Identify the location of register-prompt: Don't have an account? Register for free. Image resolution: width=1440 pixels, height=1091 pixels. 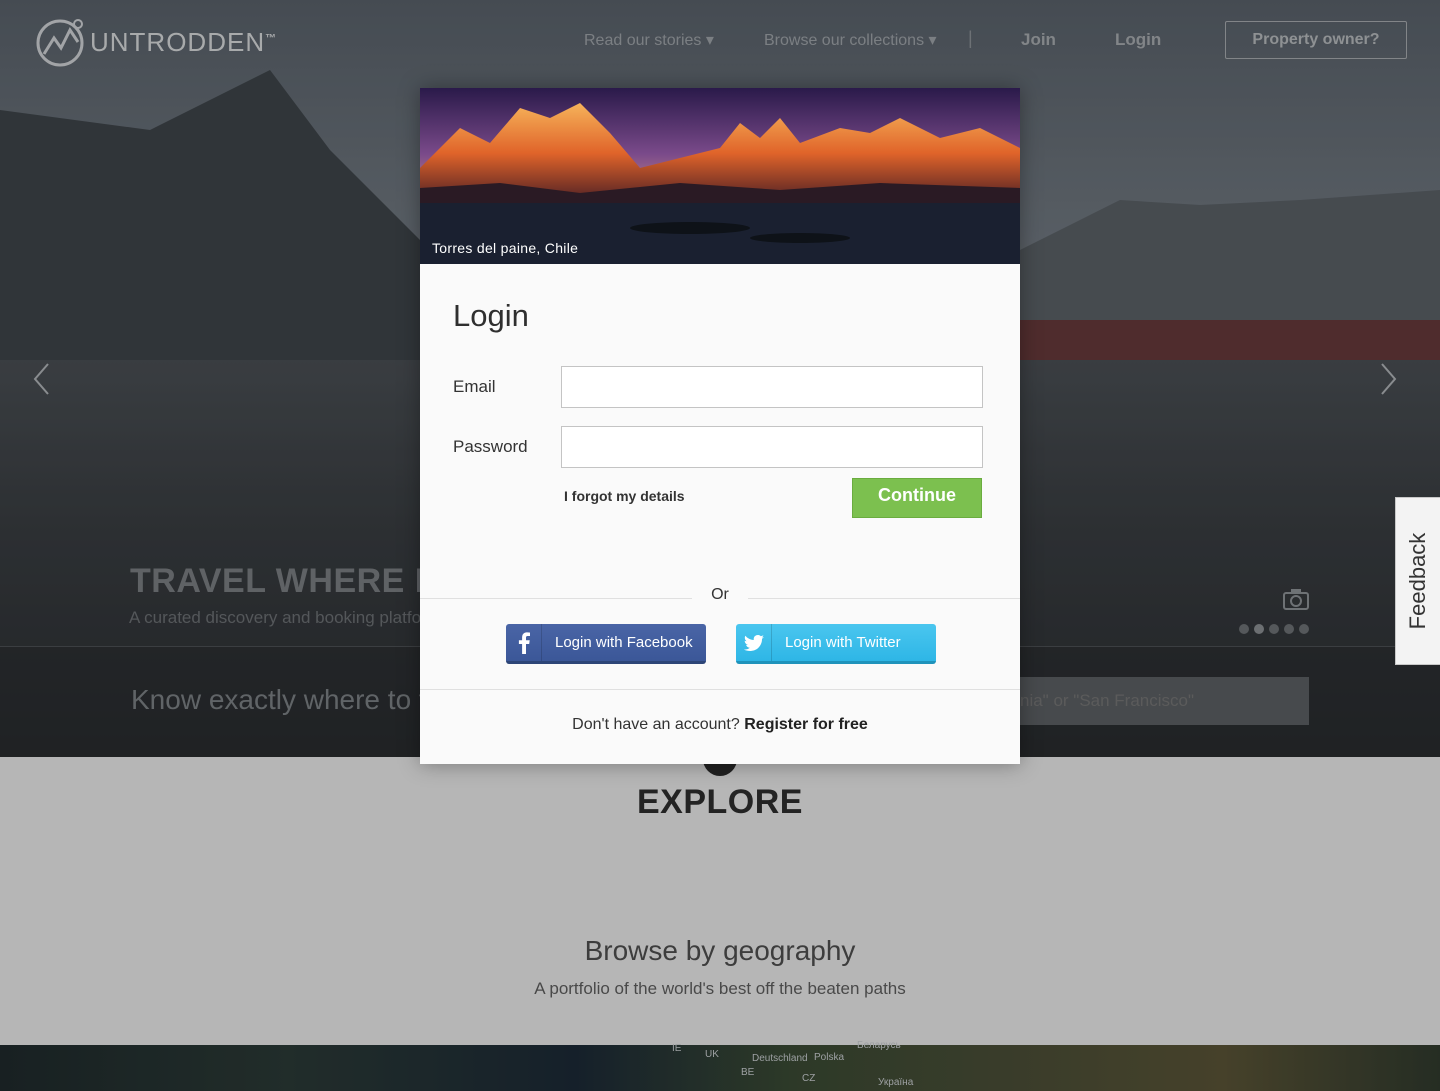
(720, 725).